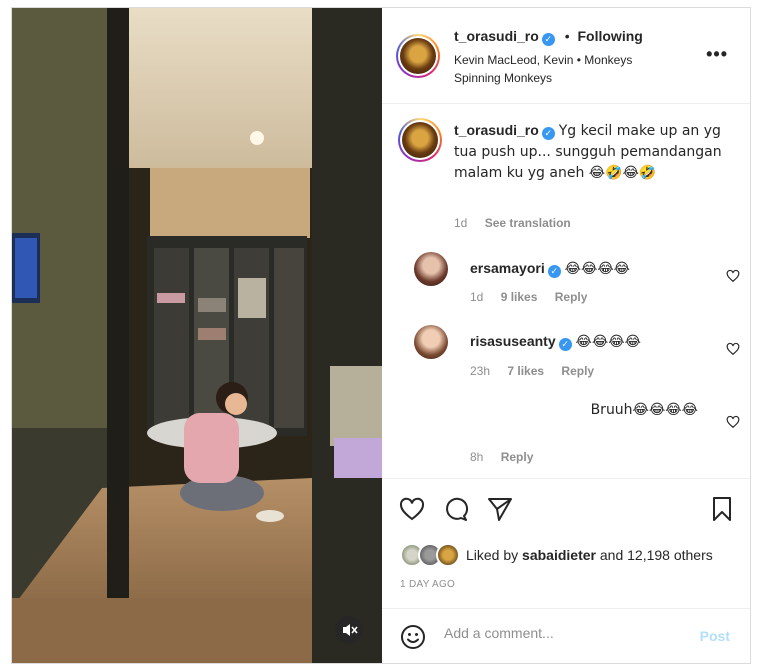 This screenshot has height=671, width=763. I want to click on share-icon, so click(500, 509).